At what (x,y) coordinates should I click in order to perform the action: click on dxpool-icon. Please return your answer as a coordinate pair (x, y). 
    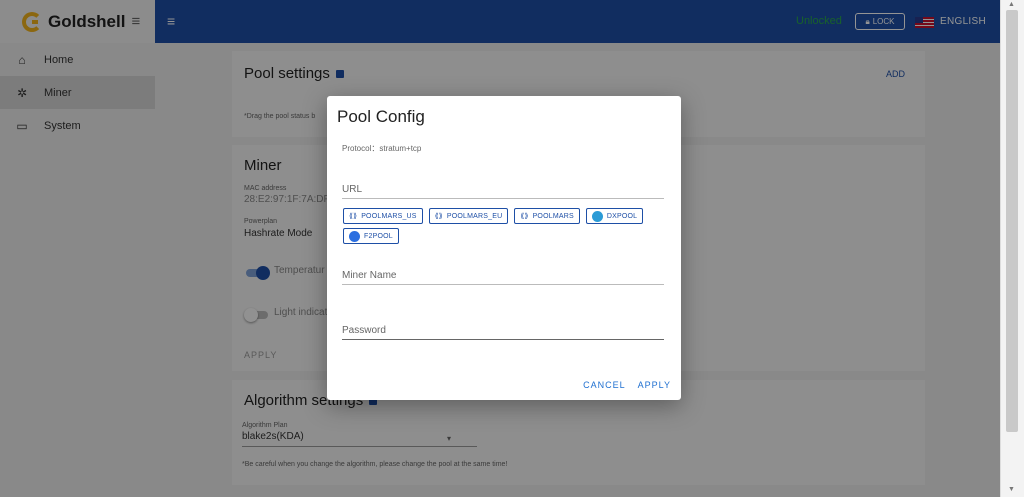
    Looking at the image, I should click on (597, 216).